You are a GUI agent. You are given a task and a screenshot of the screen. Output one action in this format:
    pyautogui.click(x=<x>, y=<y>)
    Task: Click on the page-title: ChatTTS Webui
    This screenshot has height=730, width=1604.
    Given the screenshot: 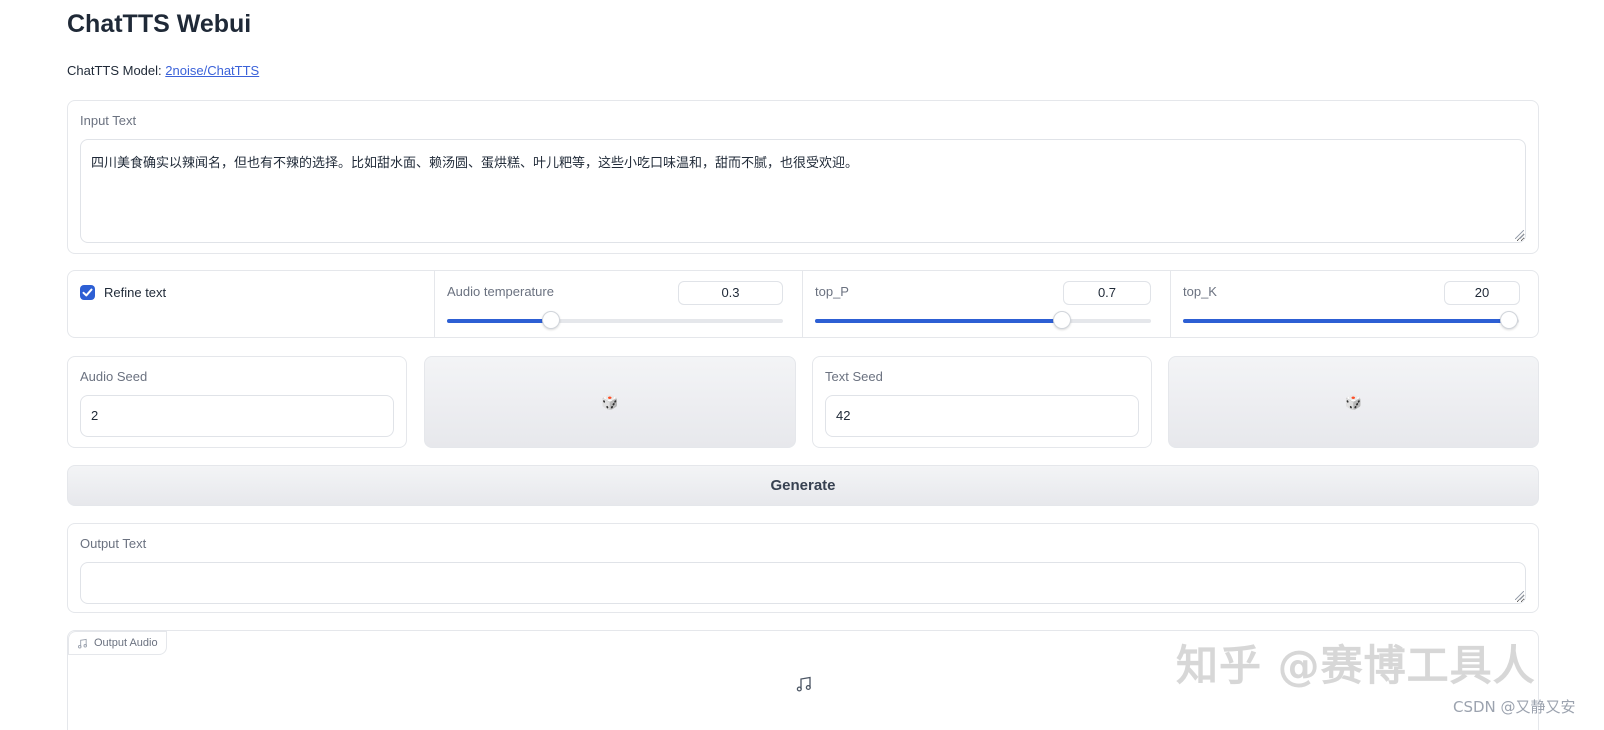 What is the action you would take?
    pyautogui.click(x=159, y=24)
    